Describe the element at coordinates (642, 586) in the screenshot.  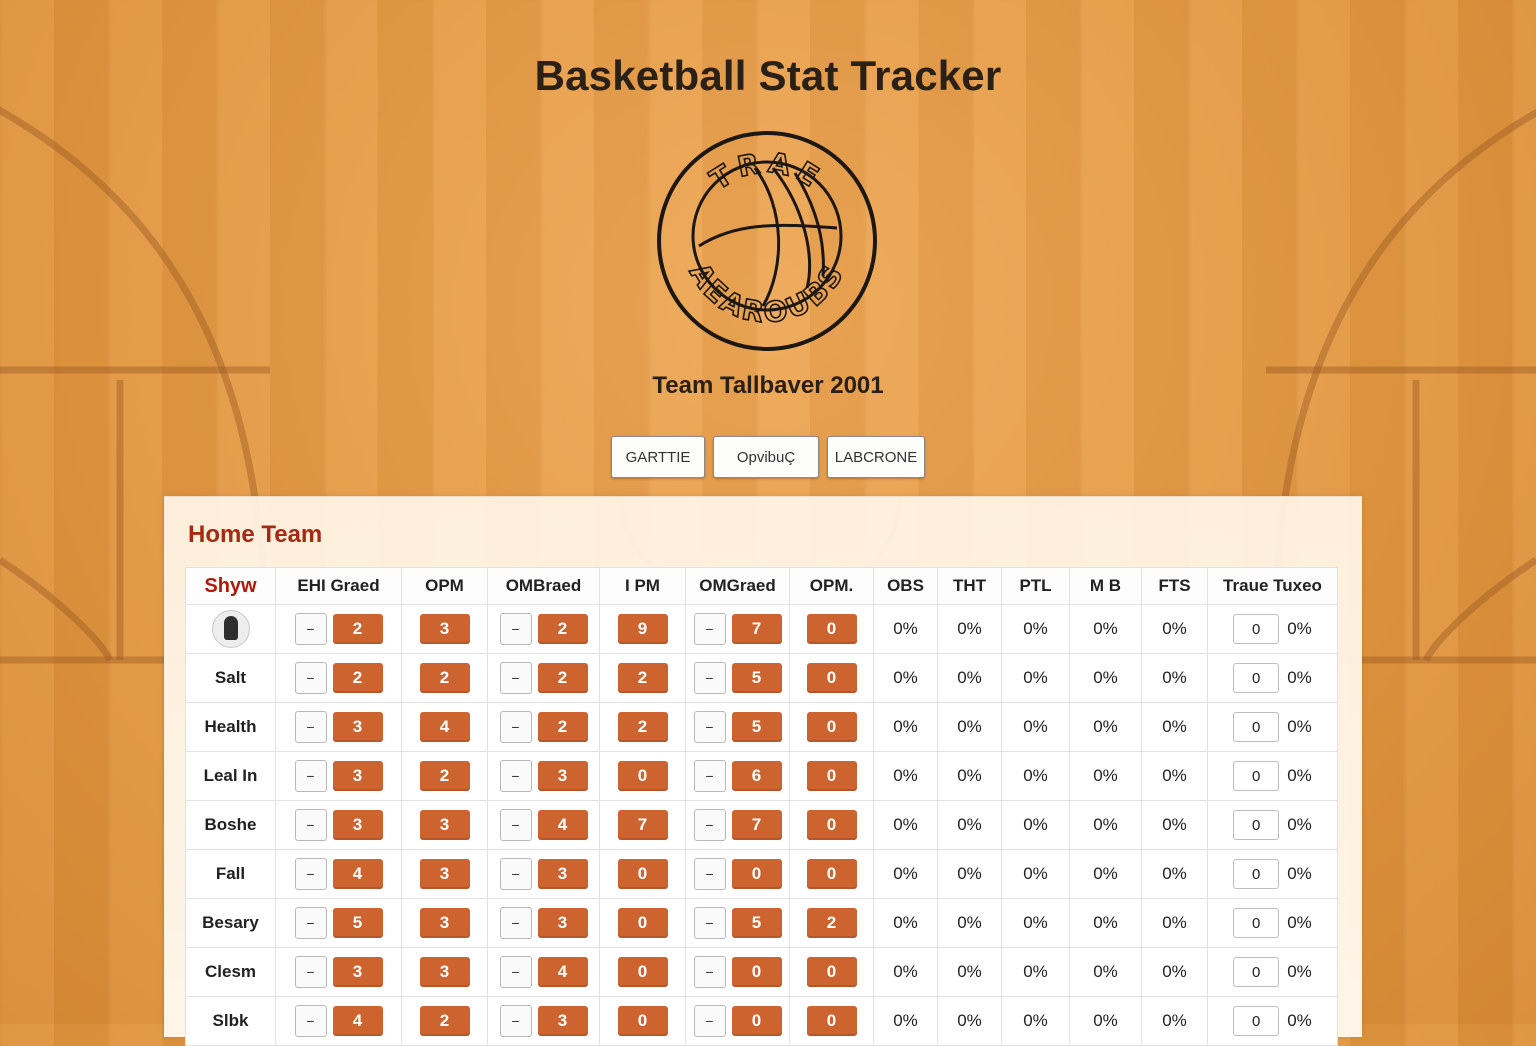
I see `column-header: I PM` at that location.